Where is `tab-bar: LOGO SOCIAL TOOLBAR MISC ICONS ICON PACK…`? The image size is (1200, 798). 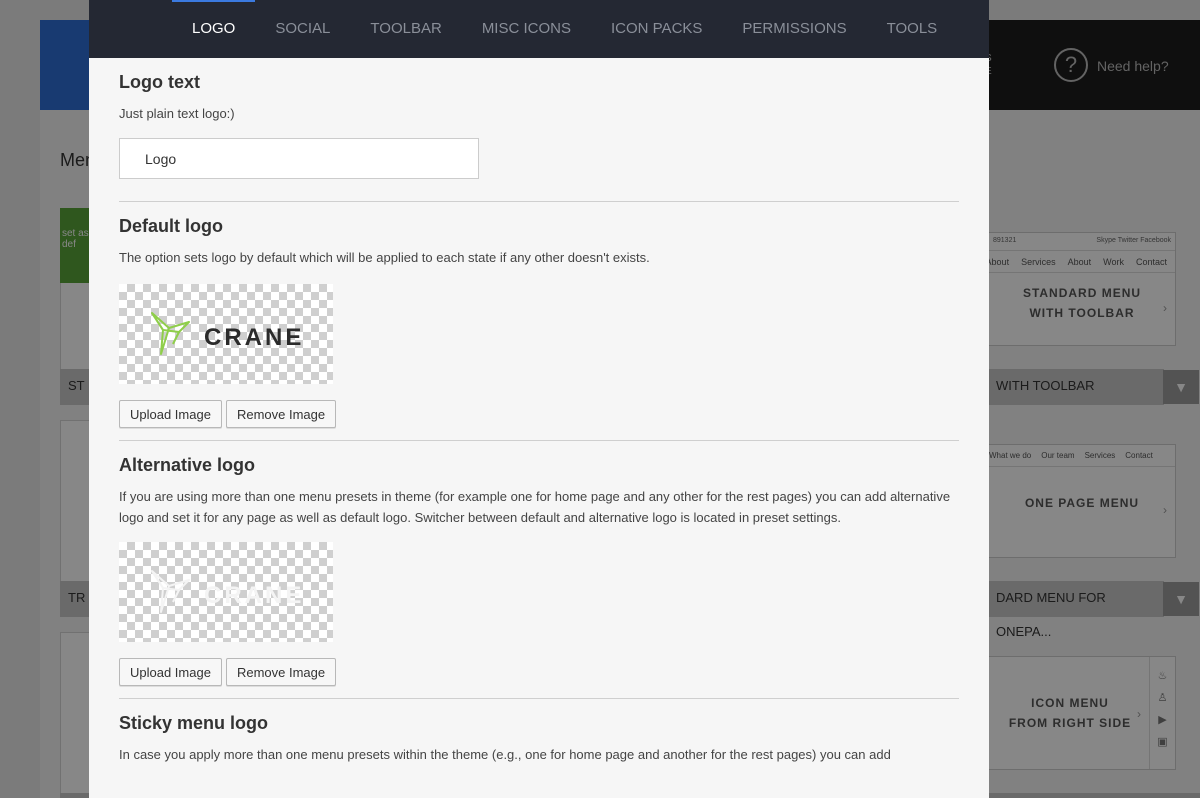
tab-bar: LOGO SOCIAL TOOLBAR MISC ICONS ICON PACK… is located at coordinates (539, 29).